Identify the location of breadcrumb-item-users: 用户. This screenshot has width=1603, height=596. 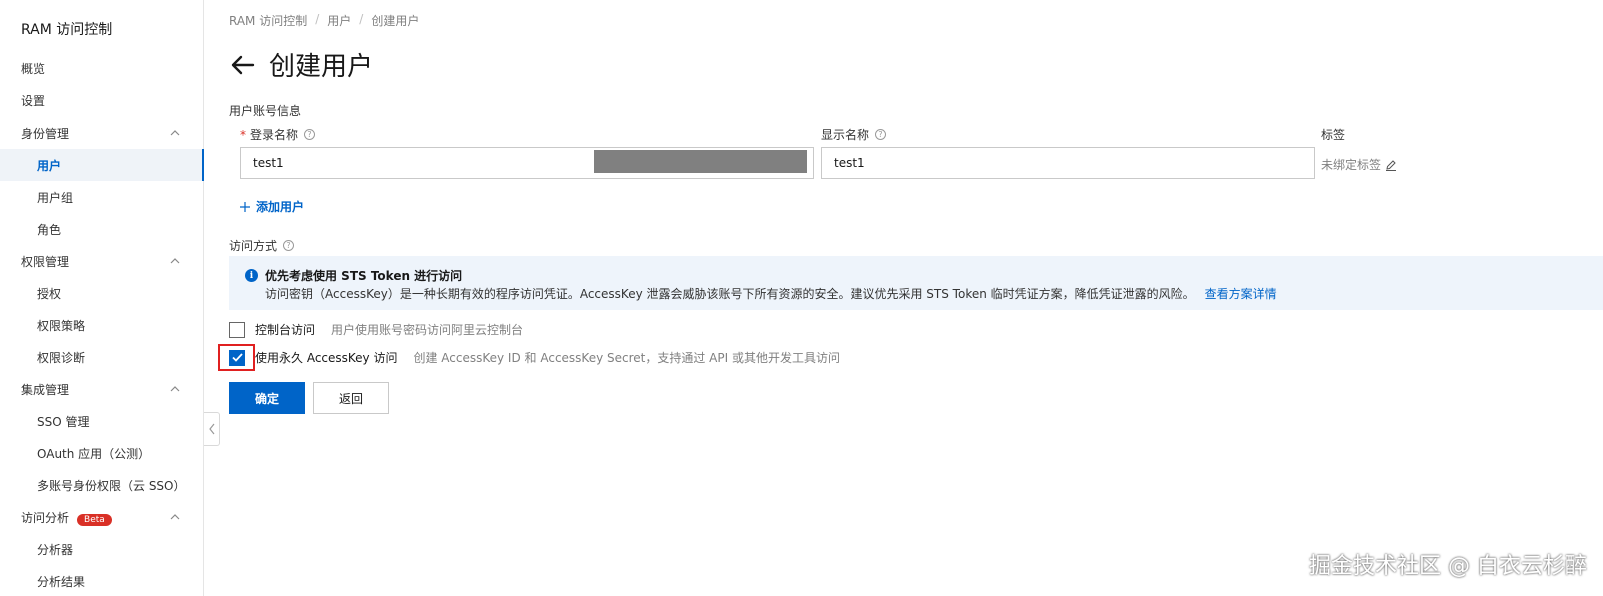
(339, 20).